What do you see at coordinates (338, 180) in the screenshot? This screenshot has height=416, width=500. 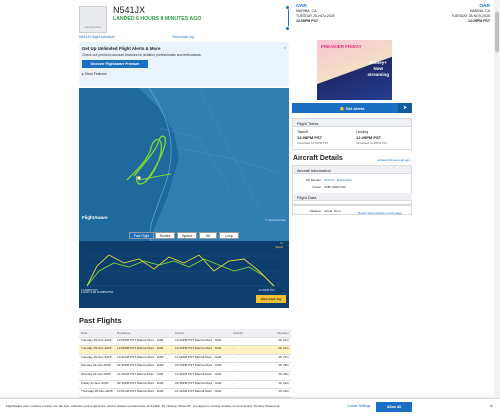 I see `tail-value: N541JX · Registration` at bounding box center [338, 180].